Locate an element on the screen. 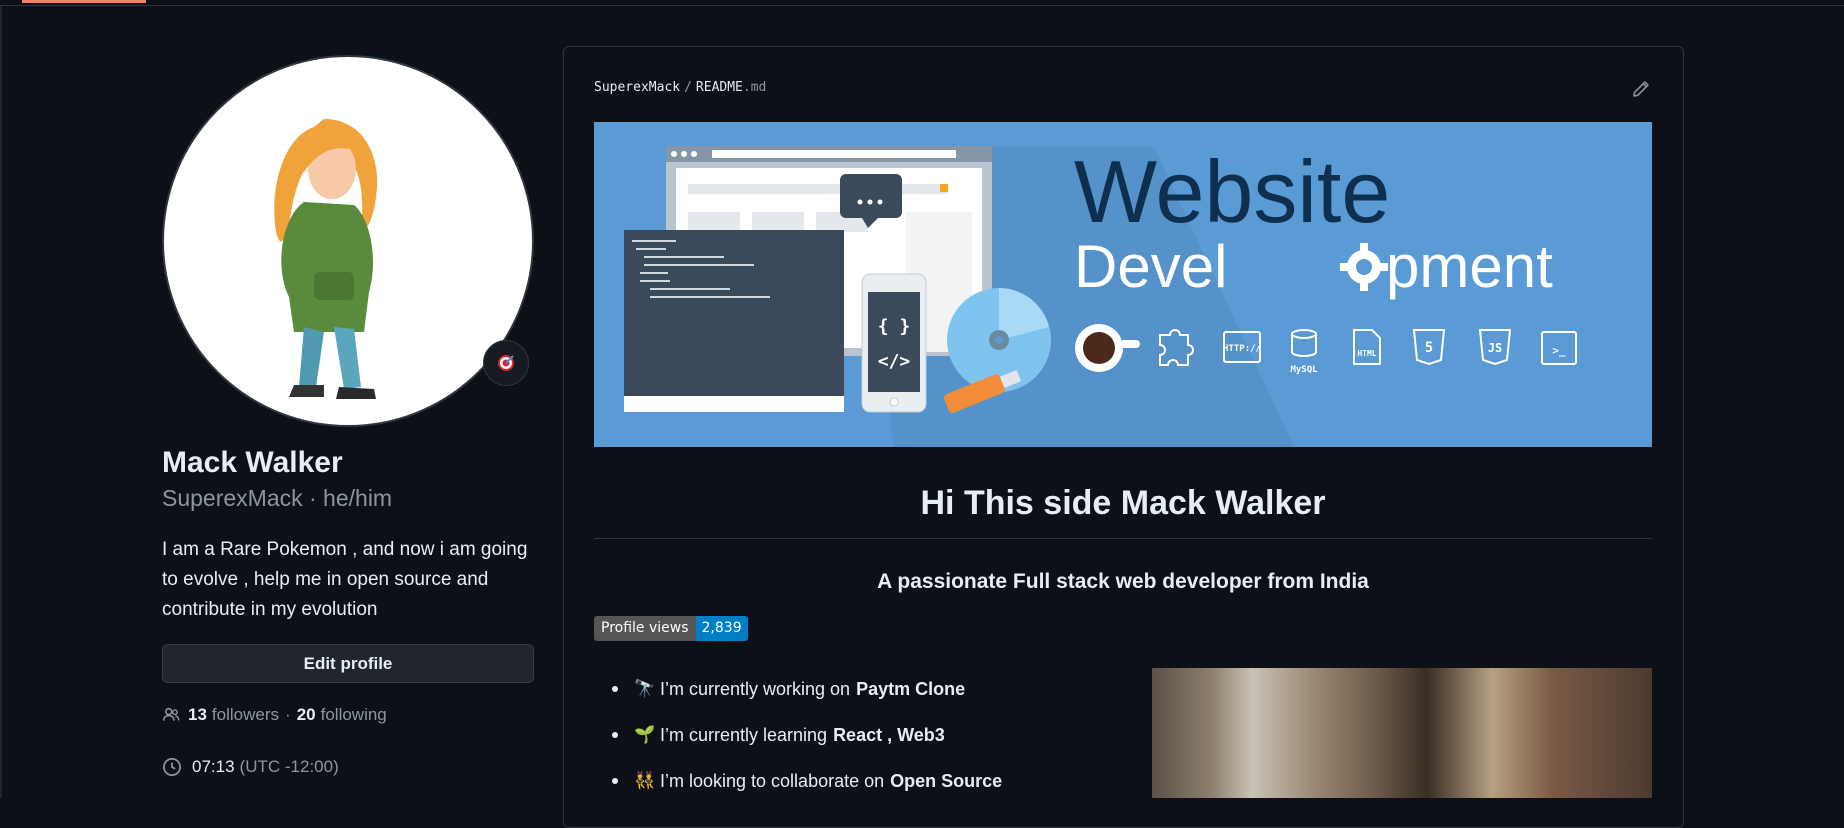 Image resolution: width=1844 pixels, height=828 pixels. followers-link: 13 followers is located at coordinates (233, 715).